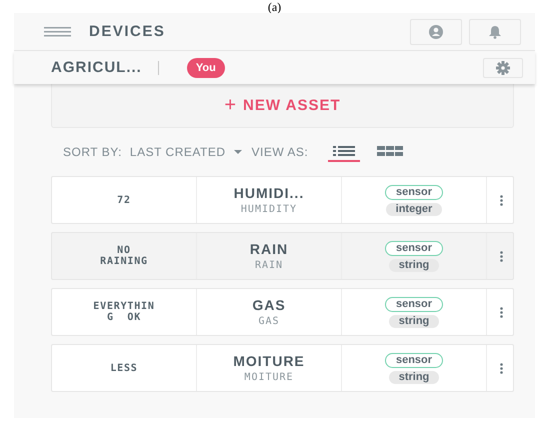  Describe the element at coordinates (280, 152) in the screenshot. I see `view-label: VIEW AS:` at that location.